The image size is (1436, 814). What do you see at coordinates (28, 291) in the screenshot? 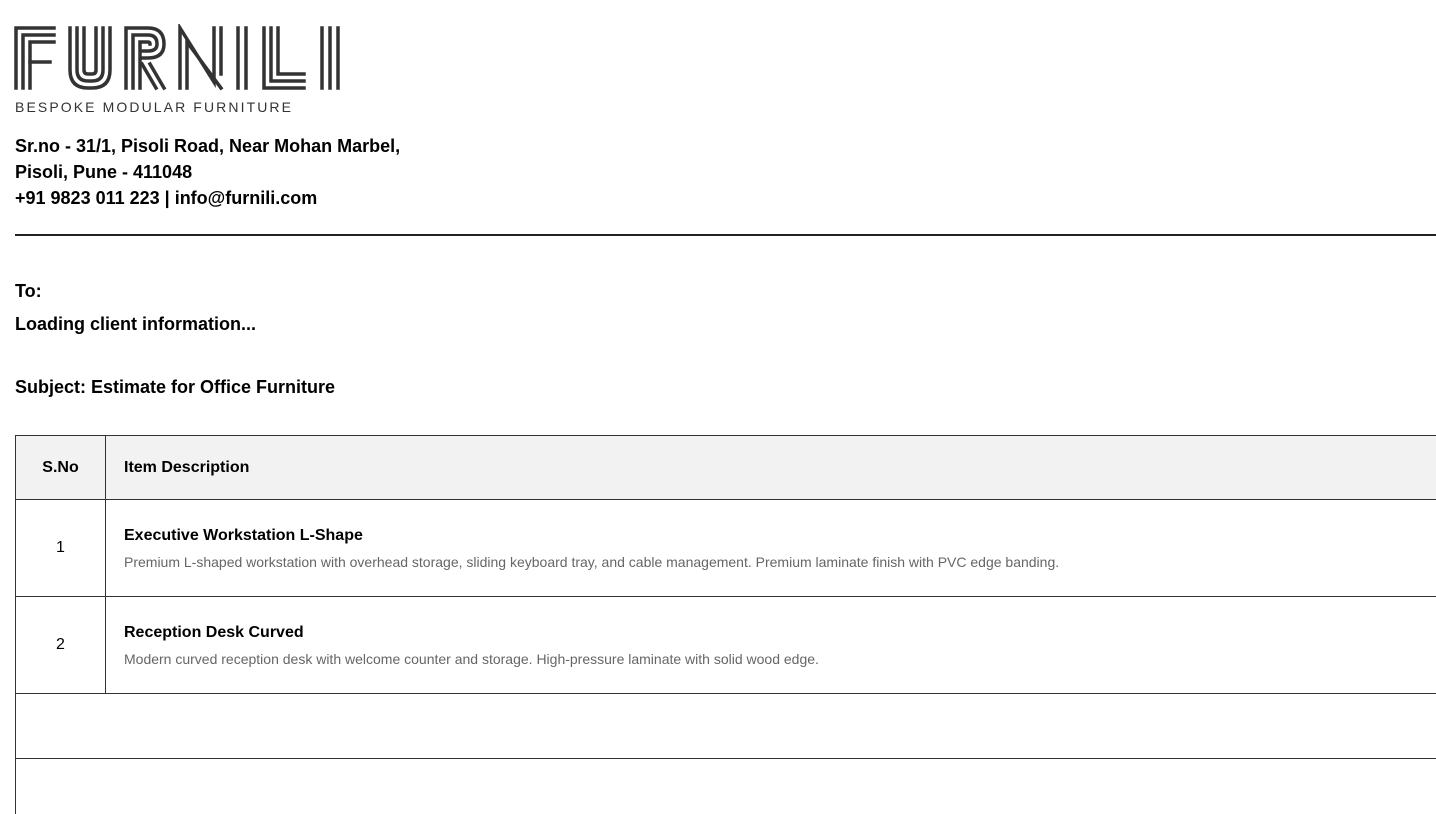
I see `recipient-label: To:` at bounding box center [28, 291].